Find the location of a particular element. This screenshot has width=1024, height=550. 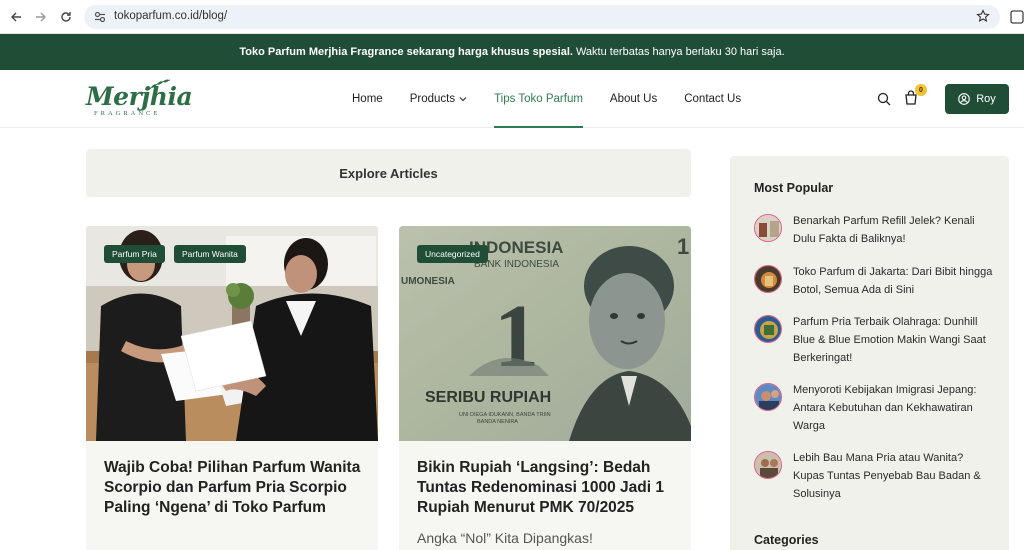

address-bar: tokoparfum.co.id/blog/ is located at coordinates (542, 17).